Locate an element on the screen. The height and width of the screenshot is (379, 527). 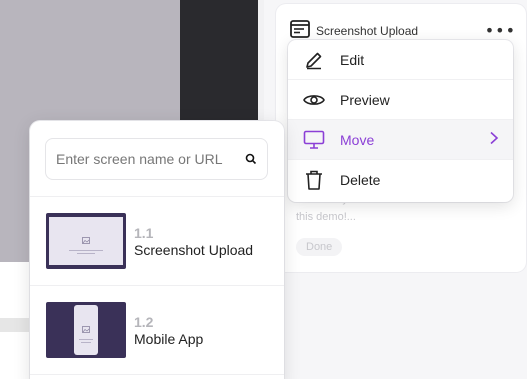
screen-icon is located at coordinates (300, 31).